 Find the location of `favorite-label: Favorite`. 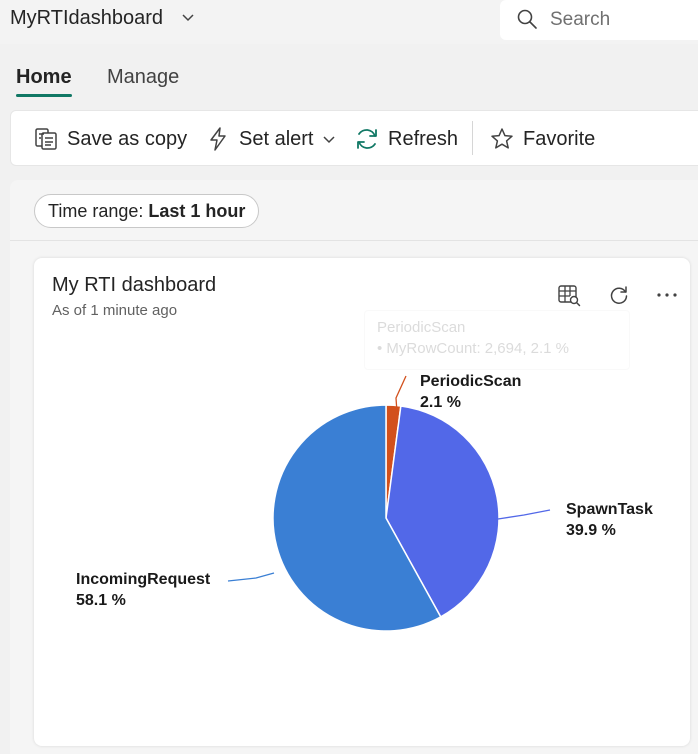

favorite-label: Favorite is located at coordinates (559, 138).